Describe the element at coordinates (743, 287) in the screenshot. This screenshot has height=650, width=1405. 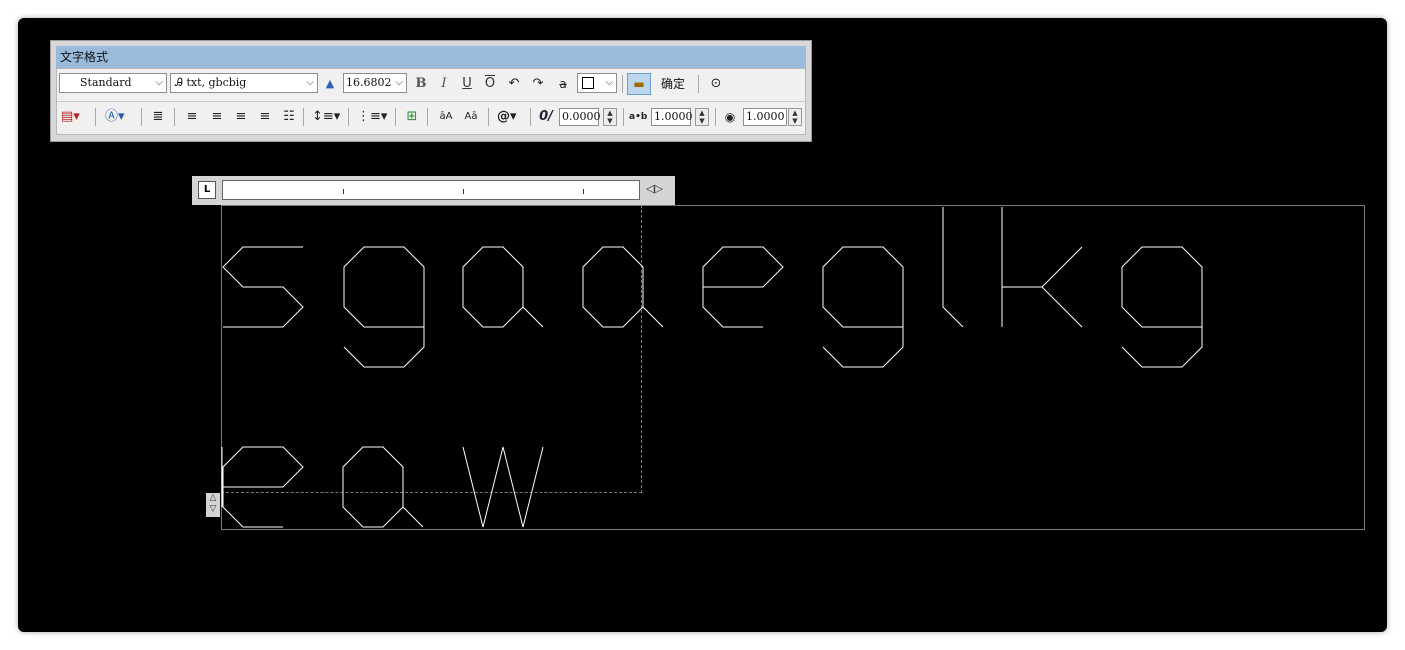
I see `glyph-e` at that location.